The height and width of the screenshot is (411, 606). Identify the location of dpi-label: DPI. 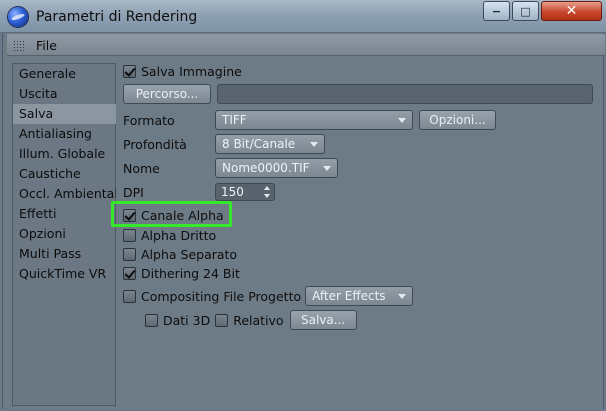
(133, 192).